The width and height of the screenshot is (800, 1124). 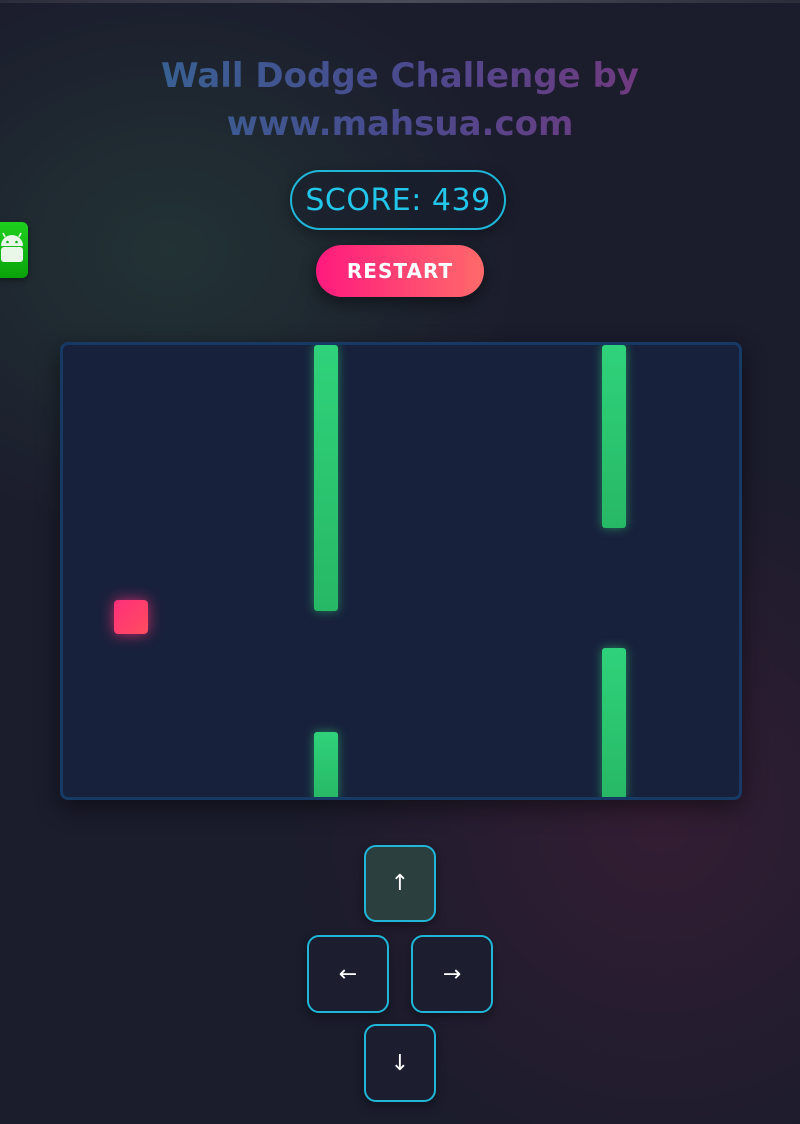 What do you see at coordinates (400, 1) in the screenshot?
I see `top-divider` at bounding box center [400, 1].